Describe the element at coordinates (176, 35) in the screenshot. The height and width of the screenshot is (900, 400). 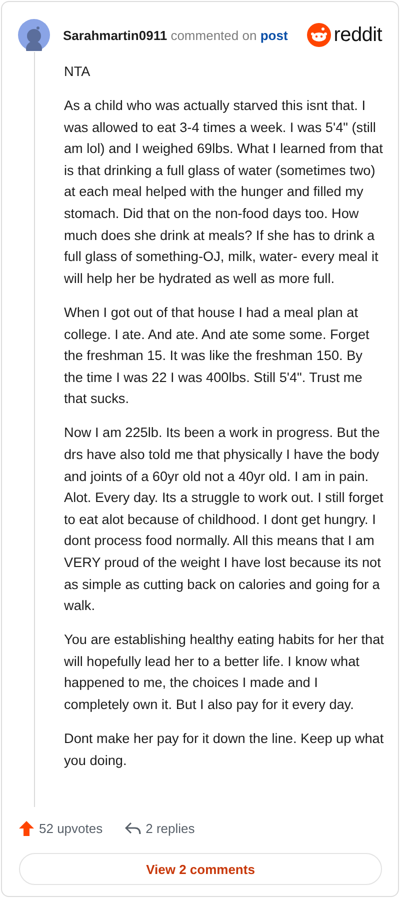
I see `comment-header: Sarahmartin0911 commented on post` at that location.